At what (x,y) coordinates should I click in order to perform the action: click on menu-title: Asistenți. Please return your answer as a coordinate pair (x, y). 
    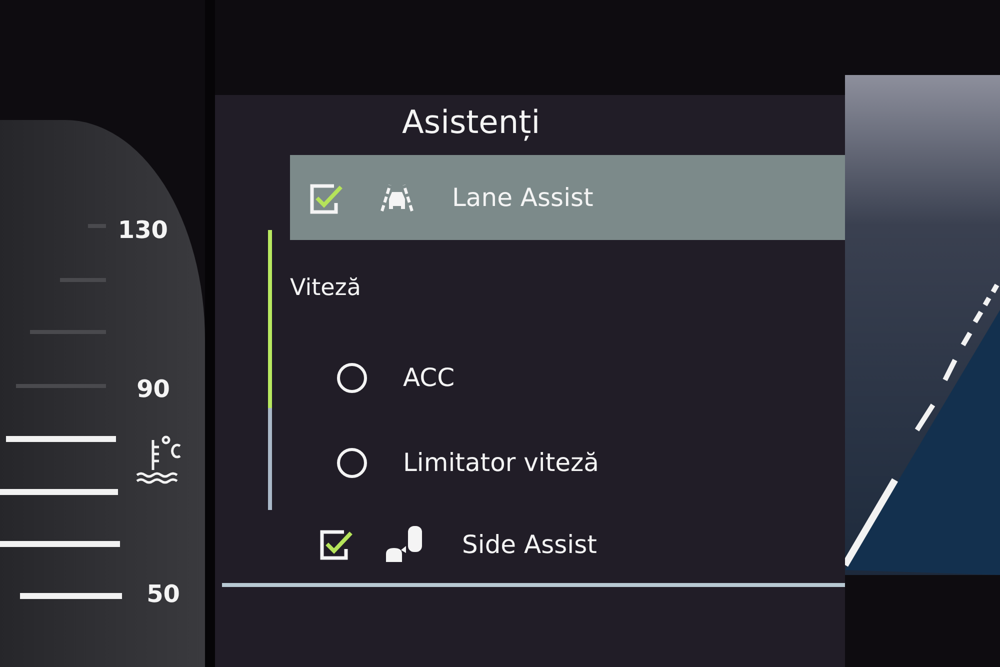
    Looking at the image, I should click on (471, 122).